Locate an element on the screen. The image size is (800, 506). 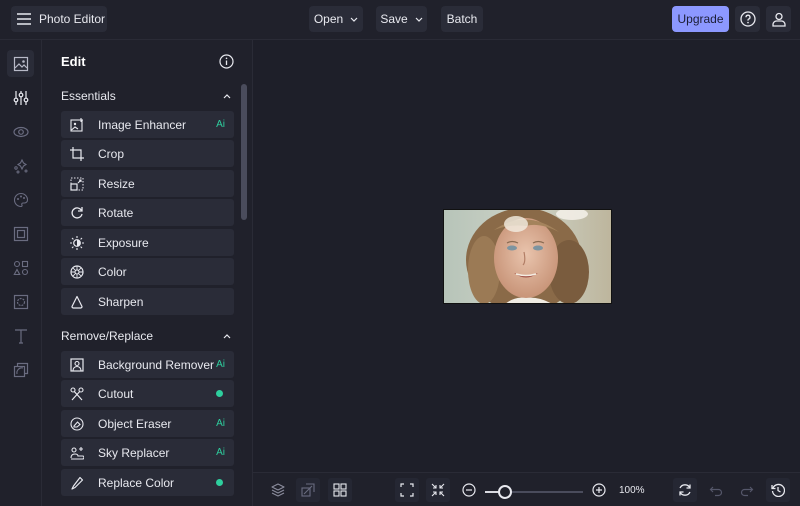
tool-crop: Crop is located at coordinates (147, 153).